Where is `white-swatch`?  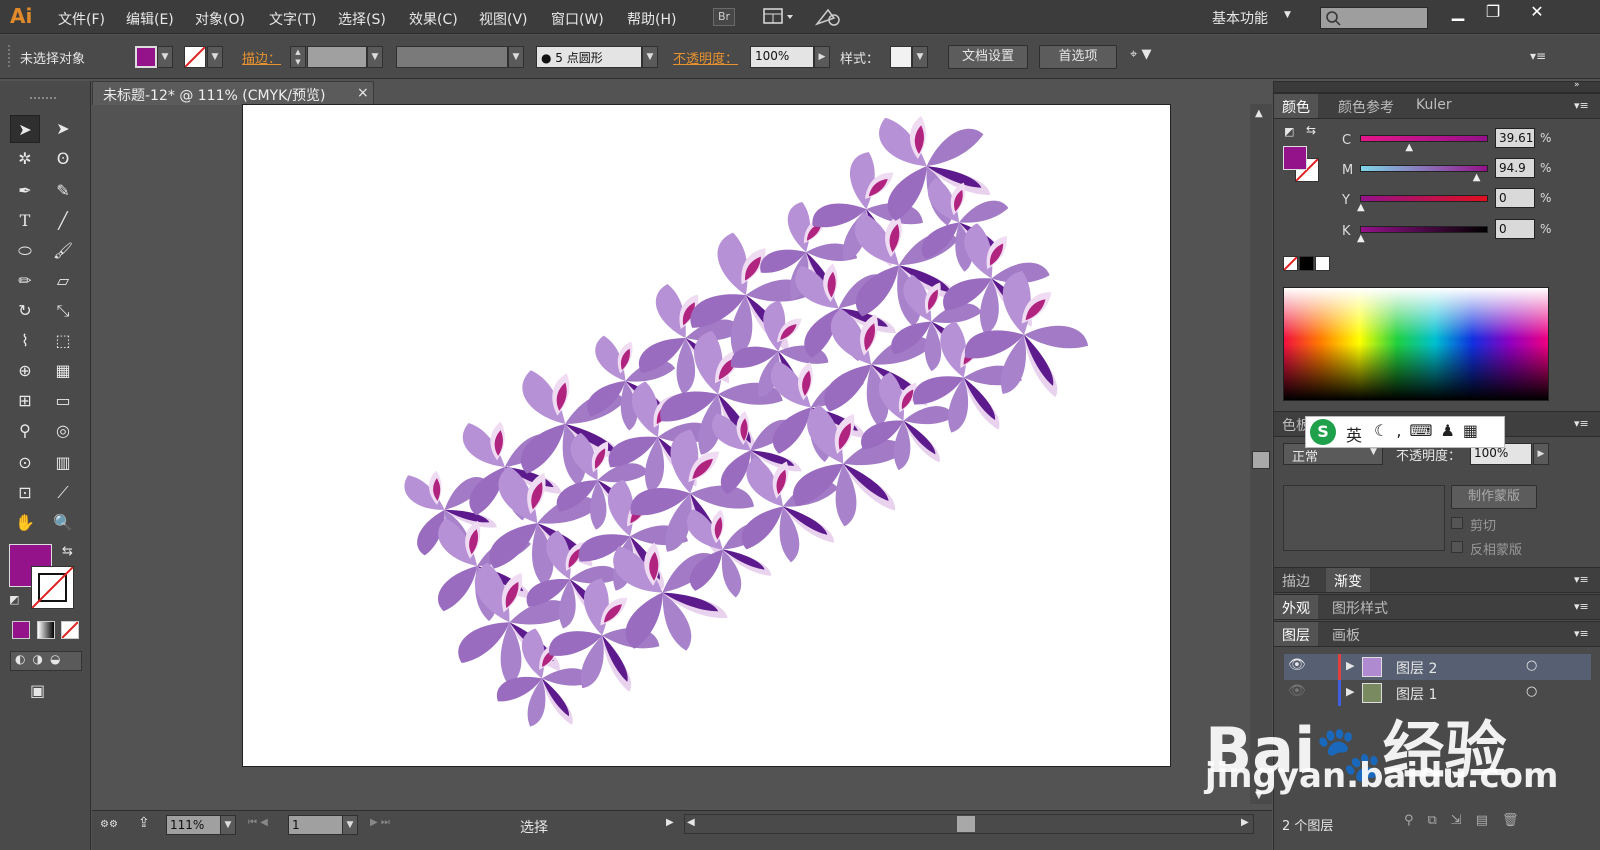 white-swatch is located at coordinates (1322, 263).